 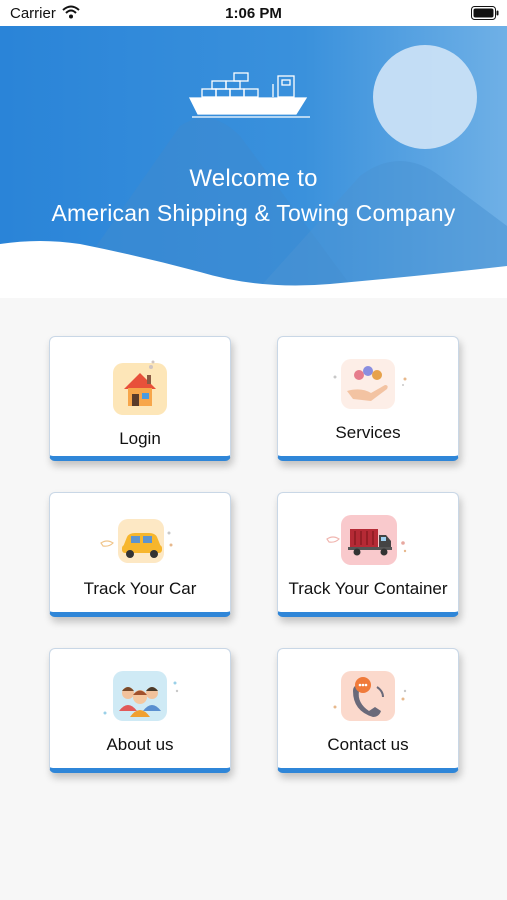 I want to click on status-bar: Carrier 1:06 PM, so click(x=253, y=13).